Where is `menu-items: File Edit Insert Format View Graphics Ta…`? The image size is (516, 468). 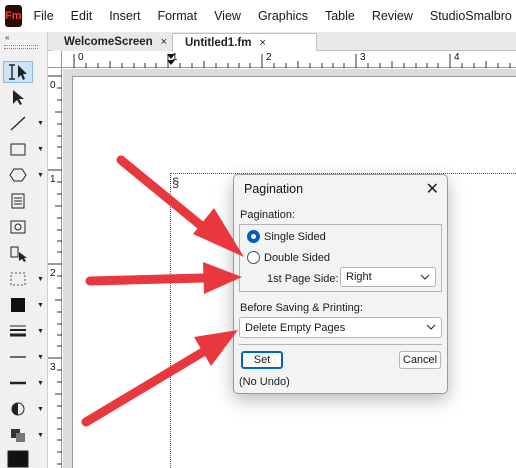
menu-items: File Edit Insert Format View Graphics Ta… is located at coordinates (275, 16).